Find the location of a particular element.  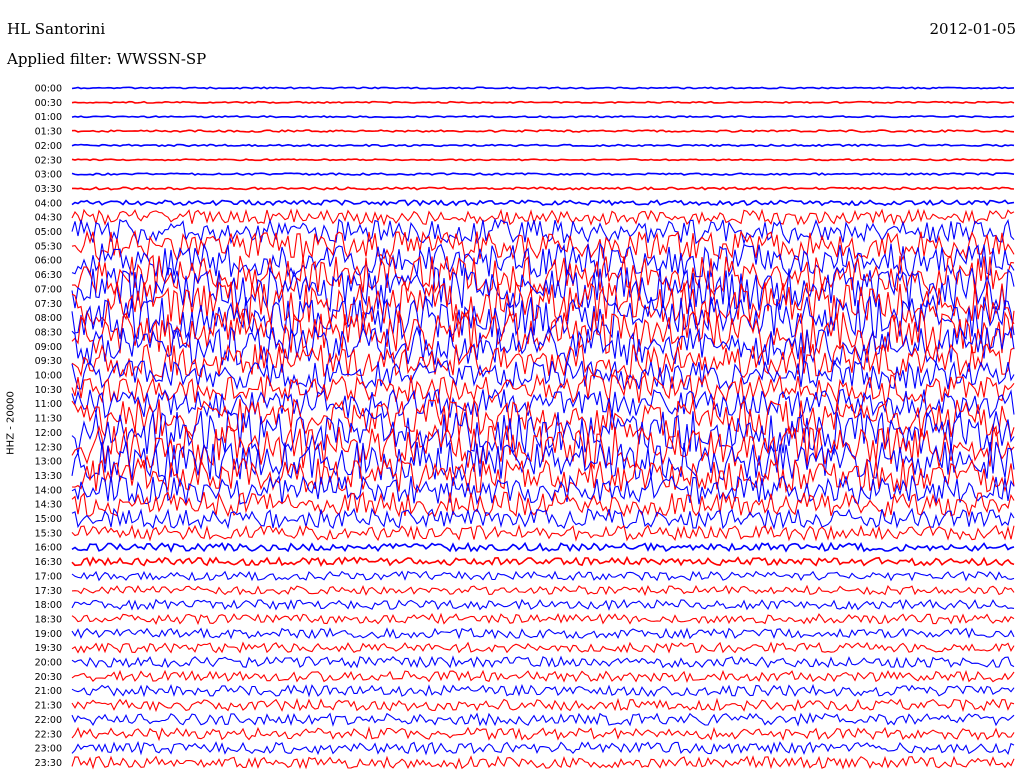

row-time-label: 06:00 is located at coordinates (48, 261).